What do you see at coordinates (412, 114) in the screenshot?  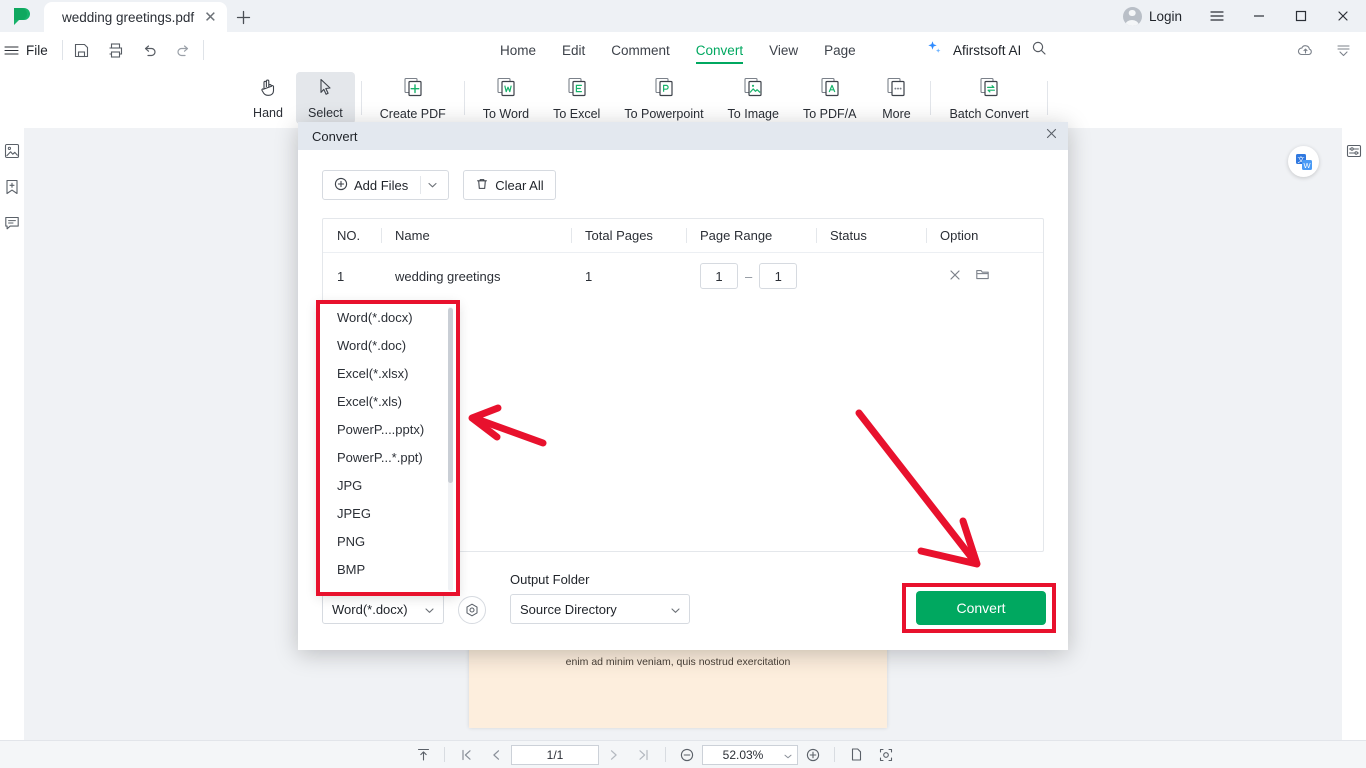 I see `tool-label: Create PDF` at bounding box center [412, 114].